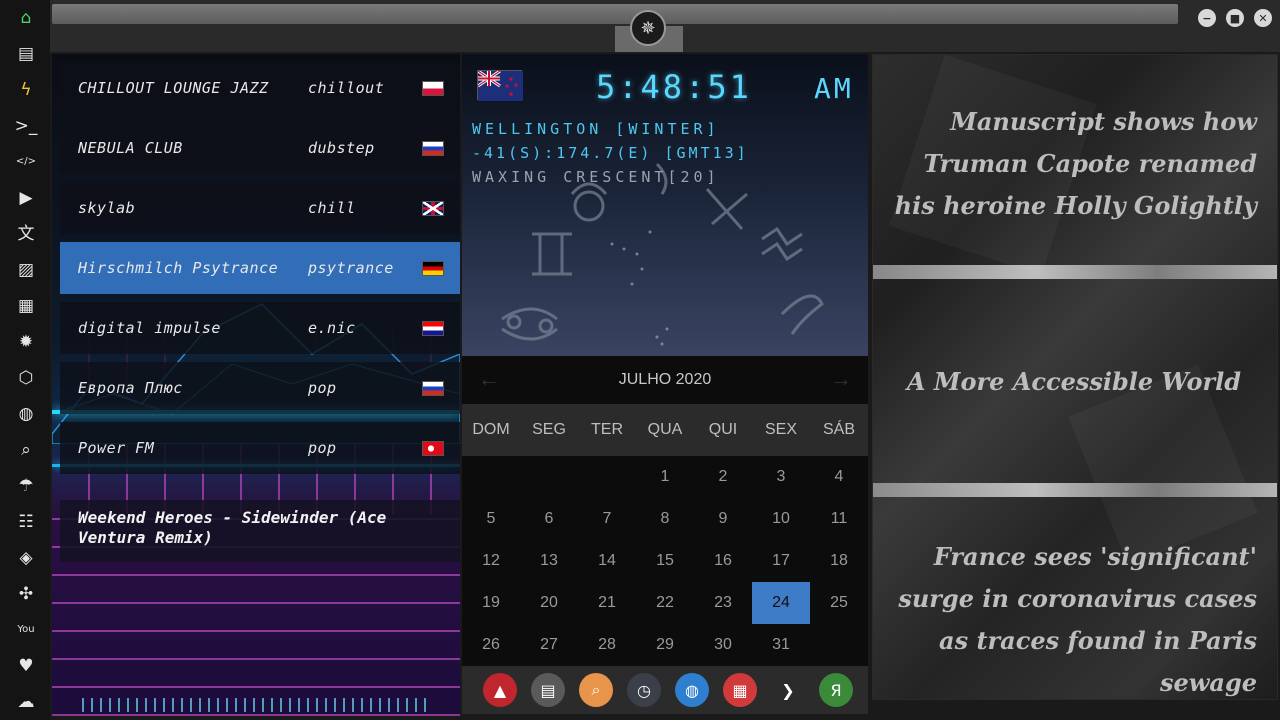  I want to click on calendar-day: 20, so click(549, 603).